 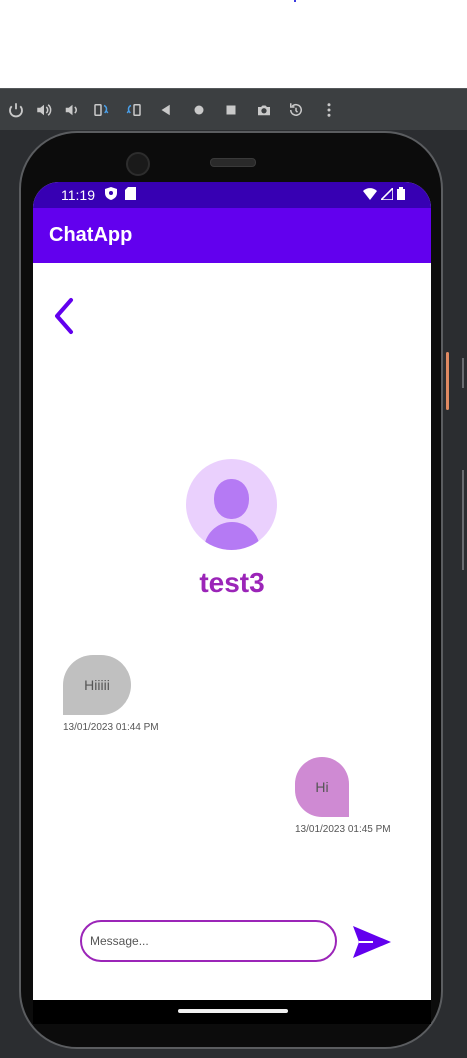 I want to click on more-icon, so click(x=329, y=110).